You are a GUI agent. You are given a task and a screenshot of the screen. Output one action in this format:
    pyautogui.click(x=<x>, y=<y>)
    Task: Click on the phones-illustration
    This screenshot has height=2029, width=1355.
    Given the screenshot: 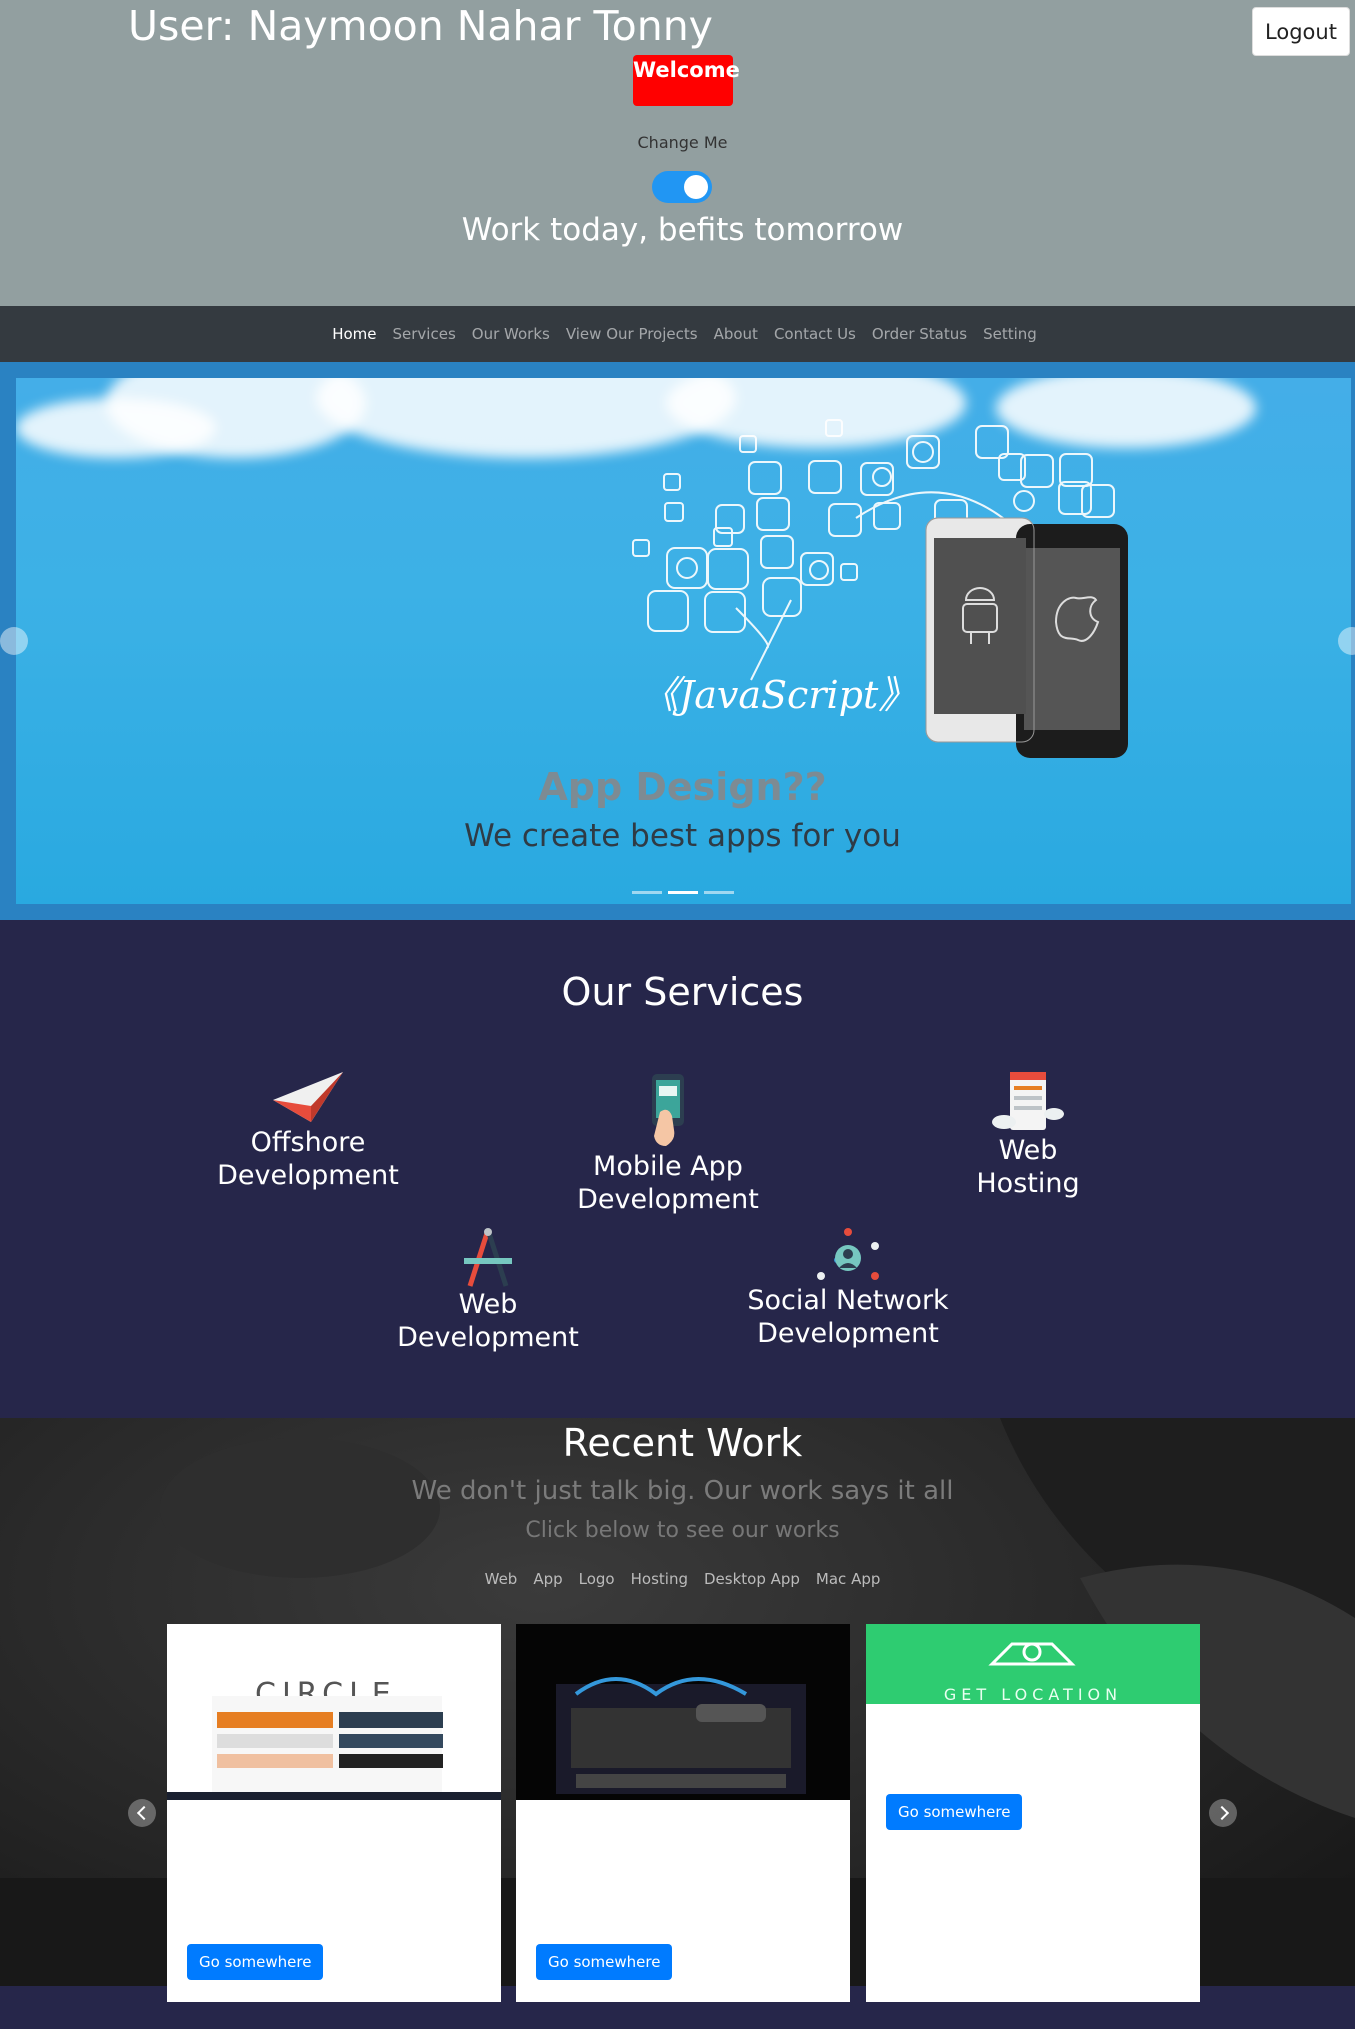 What is the action you would take?
    pyautogui.click(x=1026, y=637)
    